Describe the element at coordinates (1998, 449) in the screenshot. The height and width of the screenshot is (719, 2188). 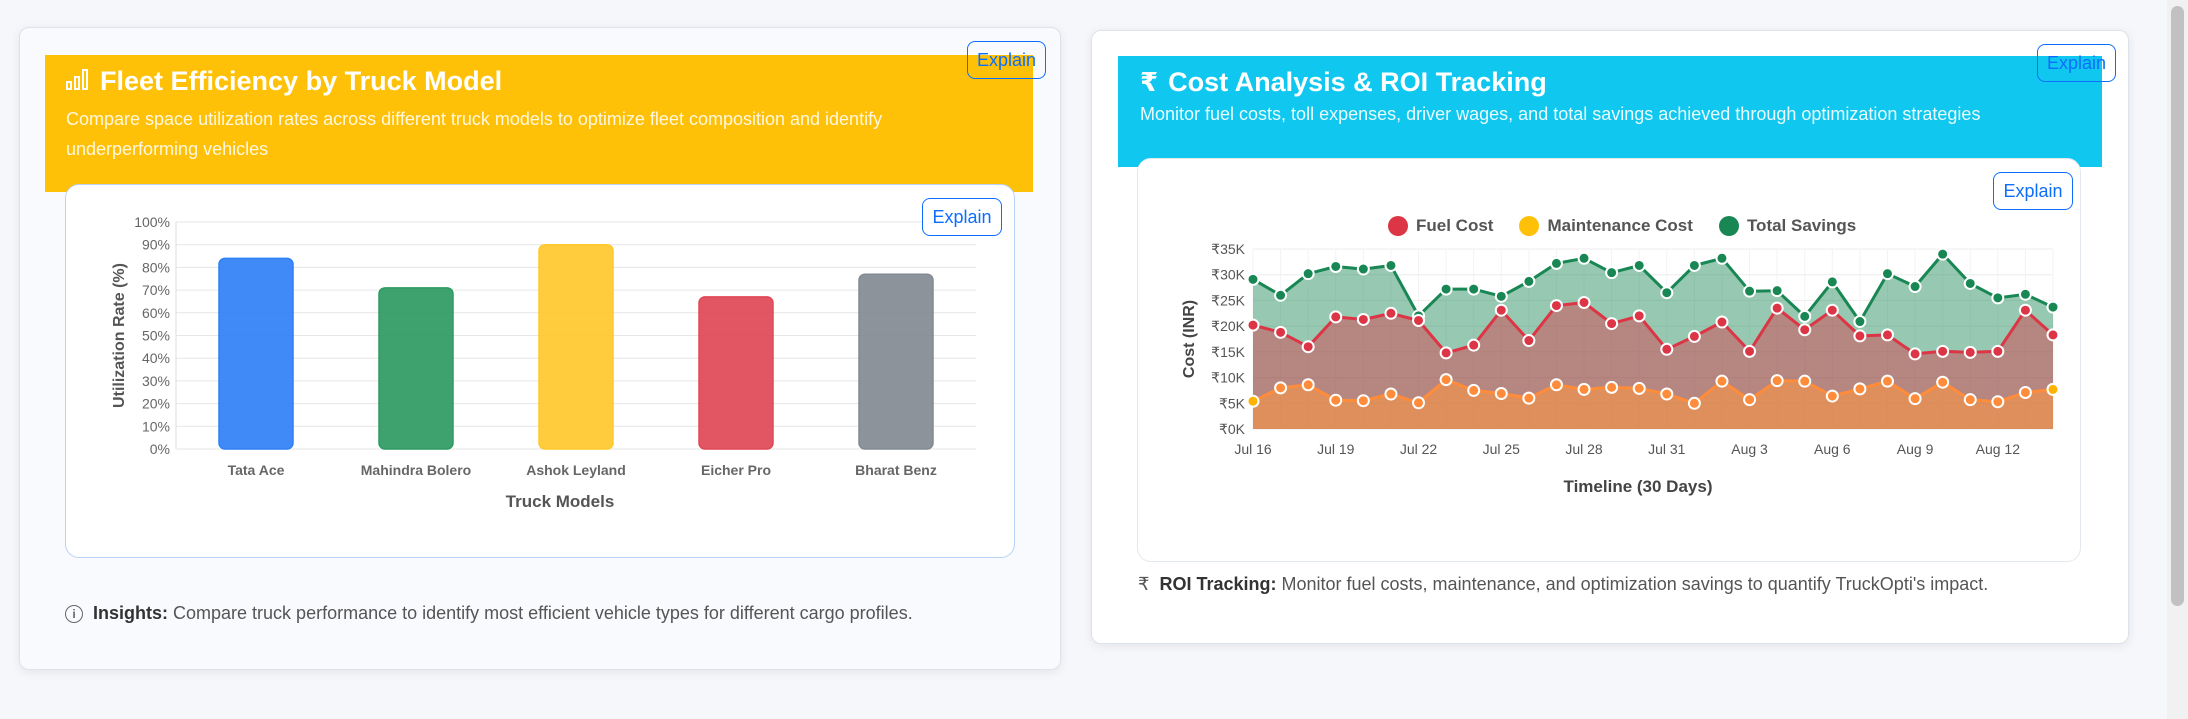
I see `x-tick-label: Aug 12` at that location.